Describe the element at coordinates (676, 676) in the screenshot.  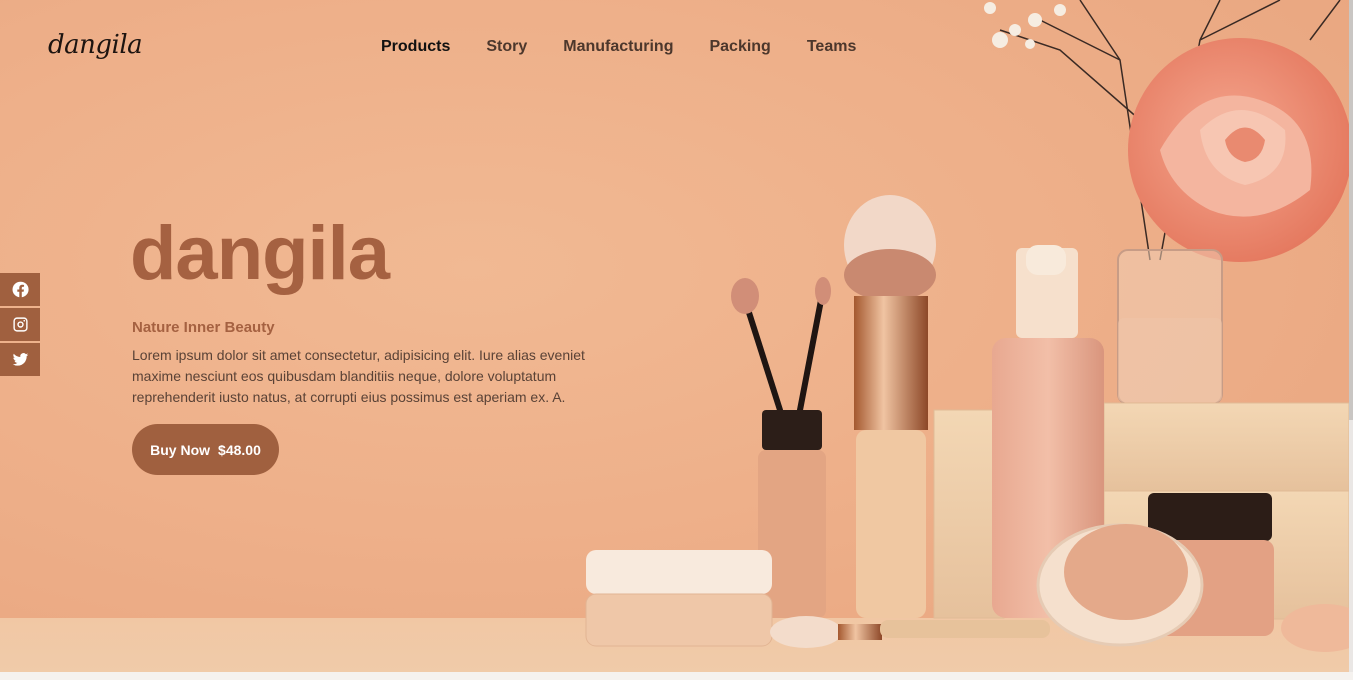
I see `page-bottom-strip` at that location.